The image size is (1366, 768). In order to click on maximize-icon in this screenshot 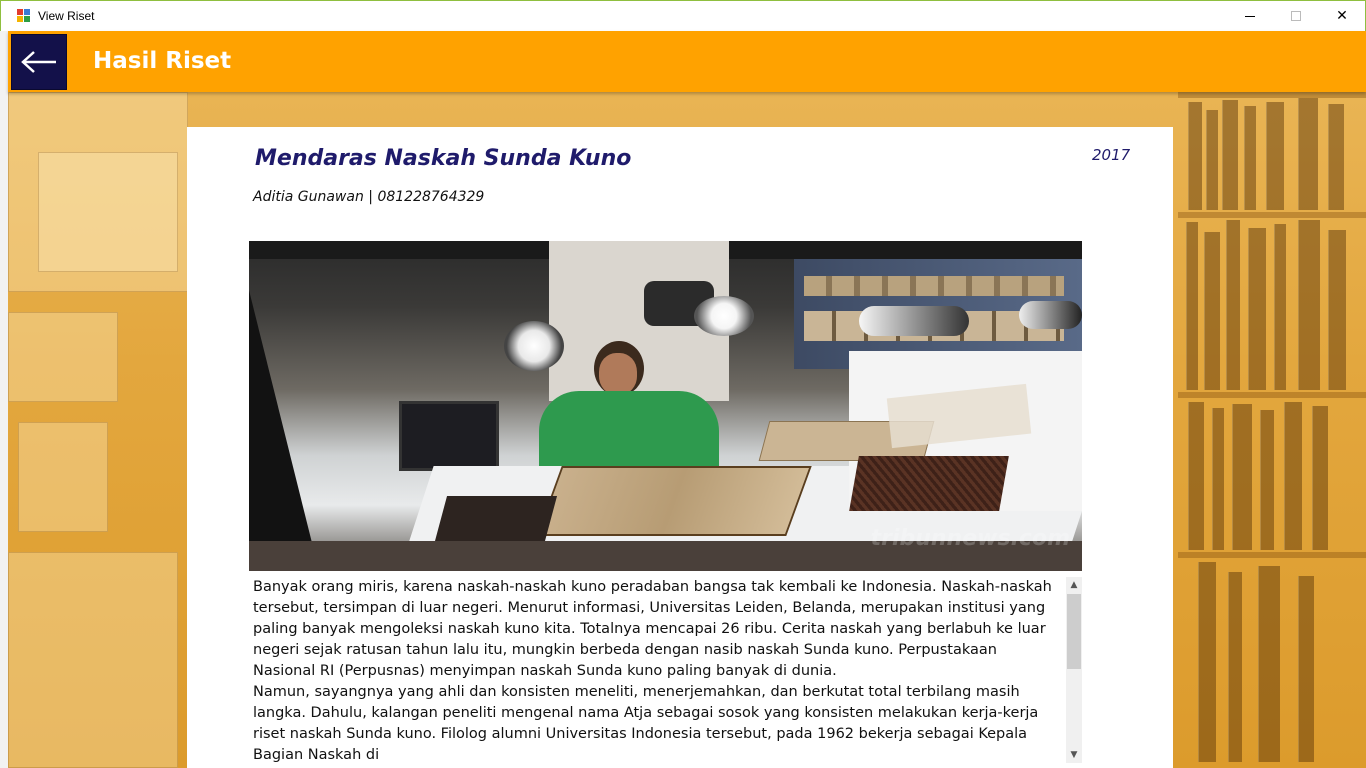, I will do `click(1296, 16)`.